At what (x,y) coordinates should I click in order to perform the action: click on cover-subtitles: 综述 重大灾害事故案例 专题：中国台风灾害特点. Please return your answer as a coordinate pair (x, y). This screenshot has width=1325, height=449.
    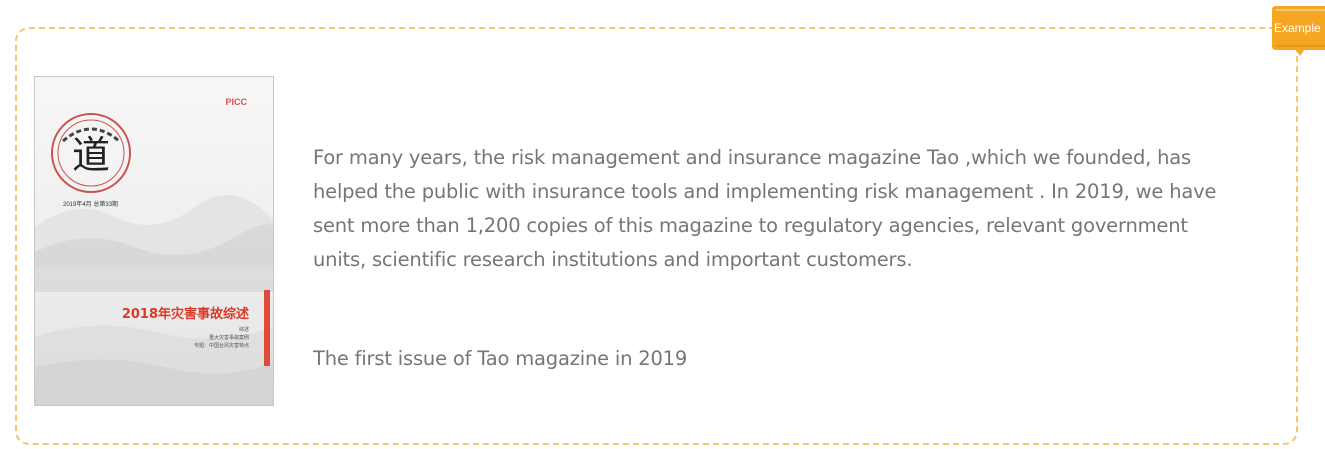
    Looking at the image, I should click on (221, 338).